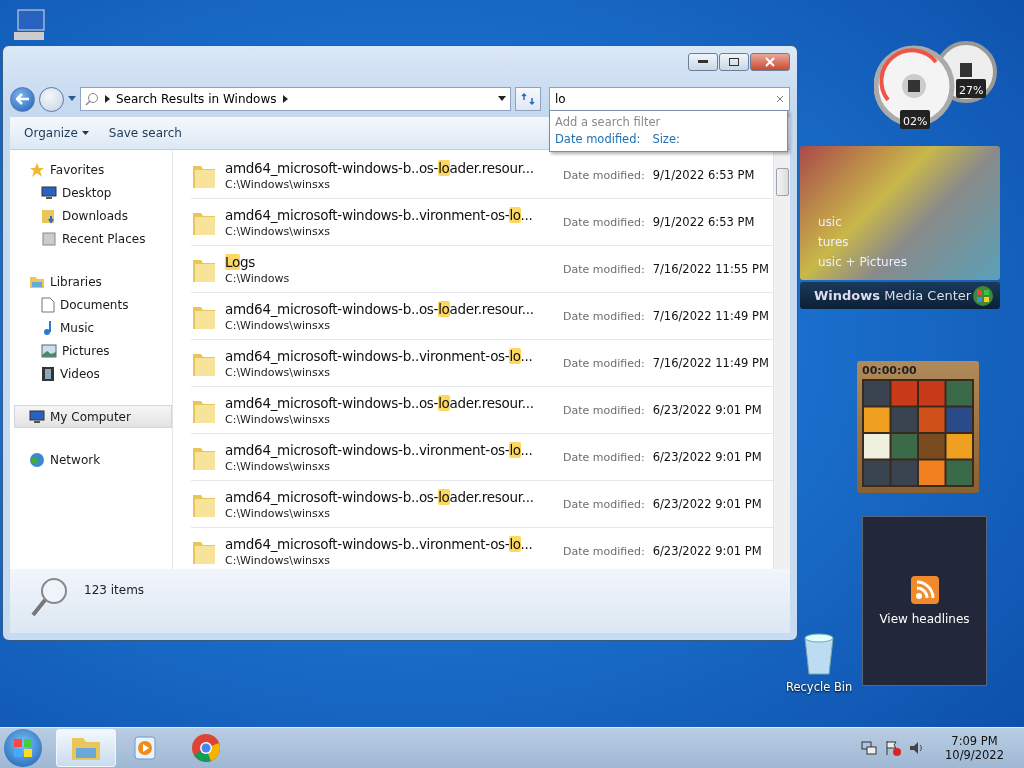  Describe the element at coordinates (869, 748) in the screenshot. I see `network-icon` at that location.